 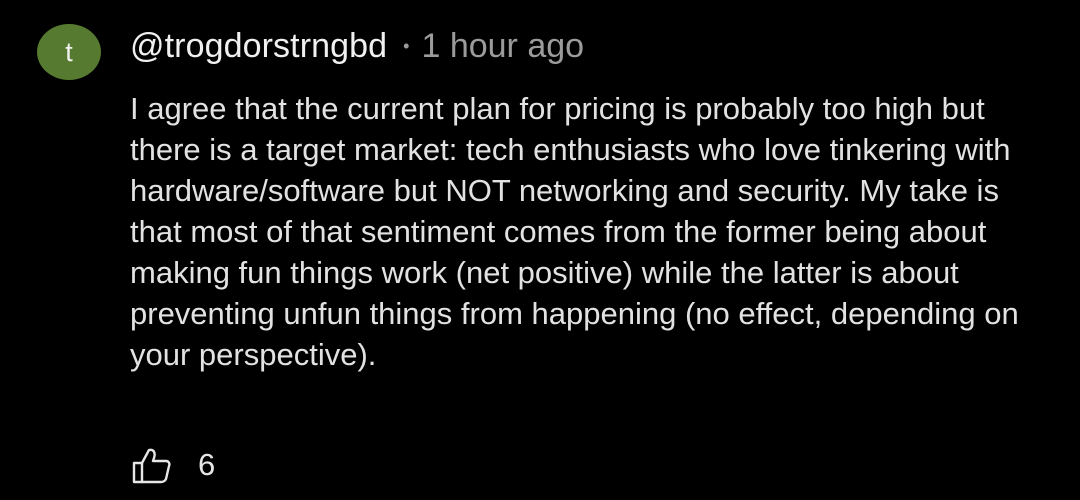 What do you see at coordinates (207, 464) in the screenshot?
I see `like-count: 6` at bounding box center [207, 464].